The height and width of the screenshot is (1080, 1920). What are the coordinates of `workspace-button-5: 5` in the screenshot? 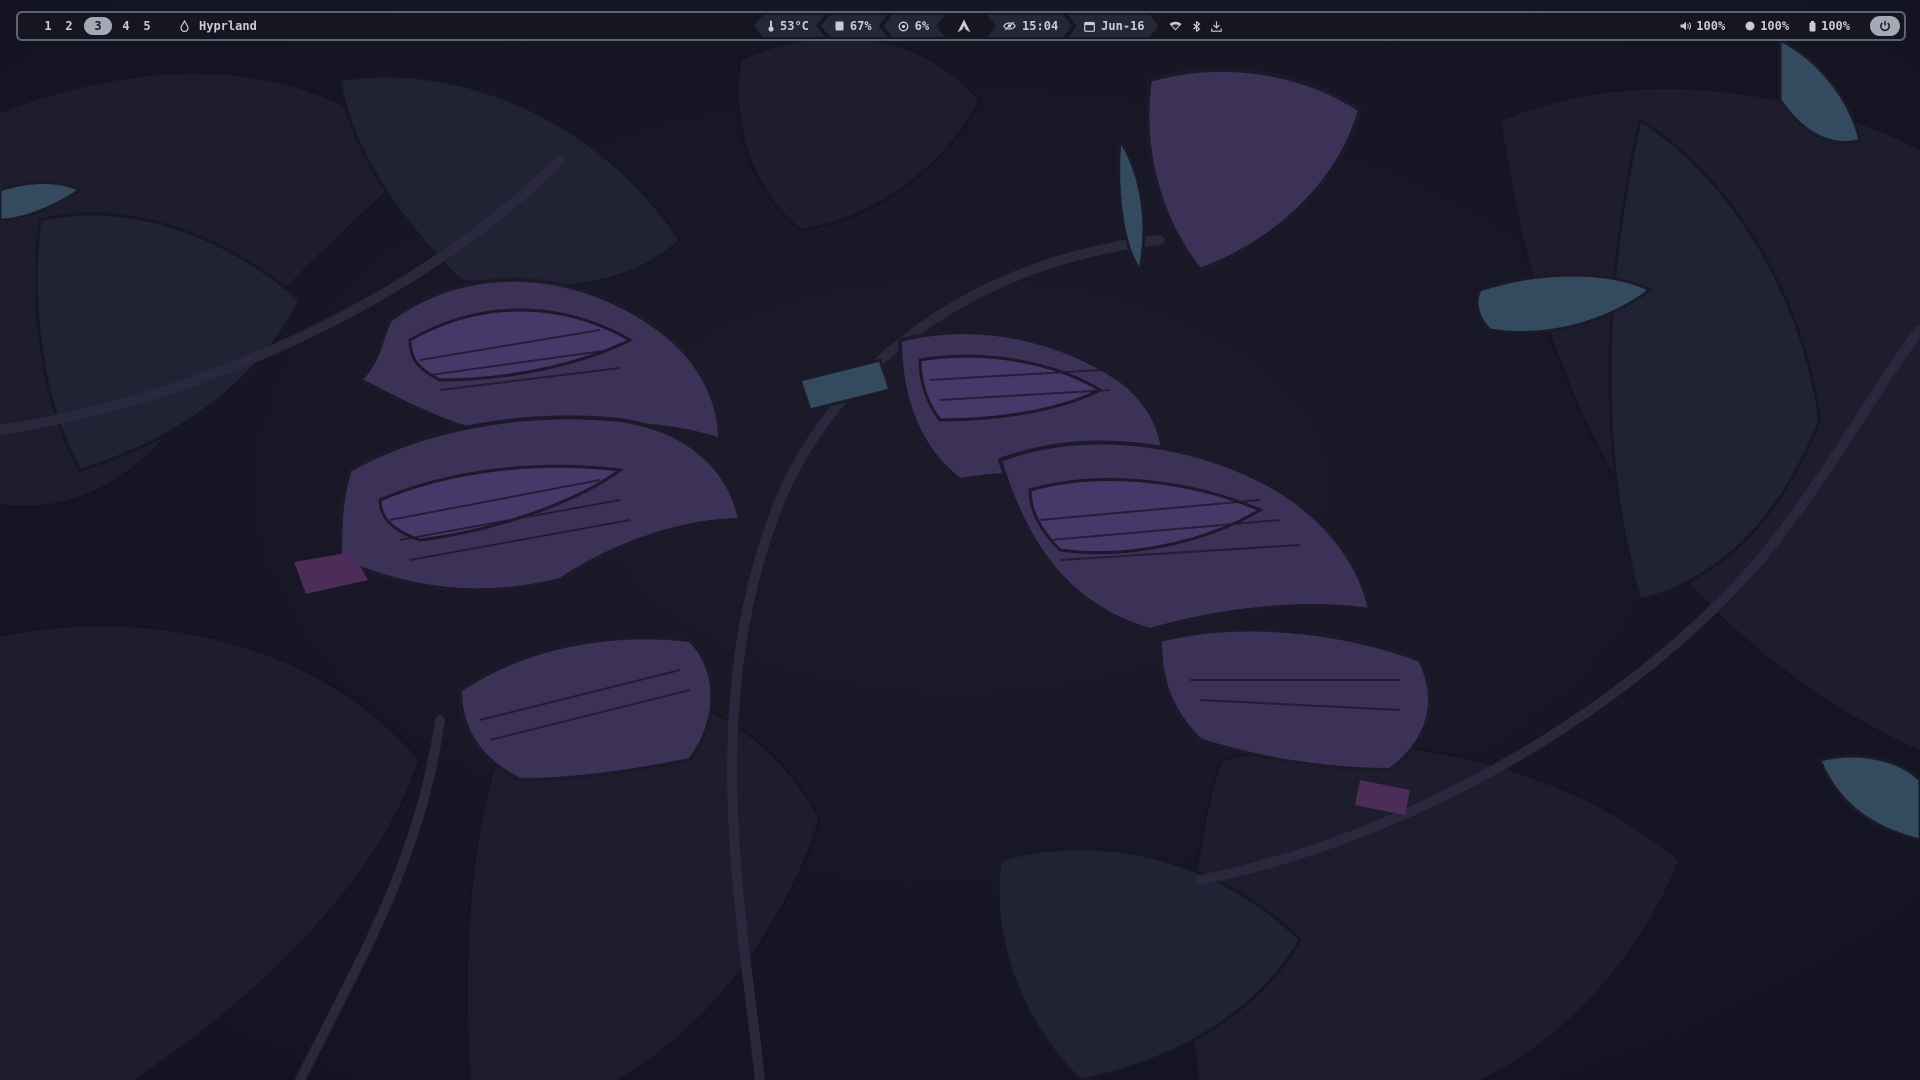 It's located at (147, 26).